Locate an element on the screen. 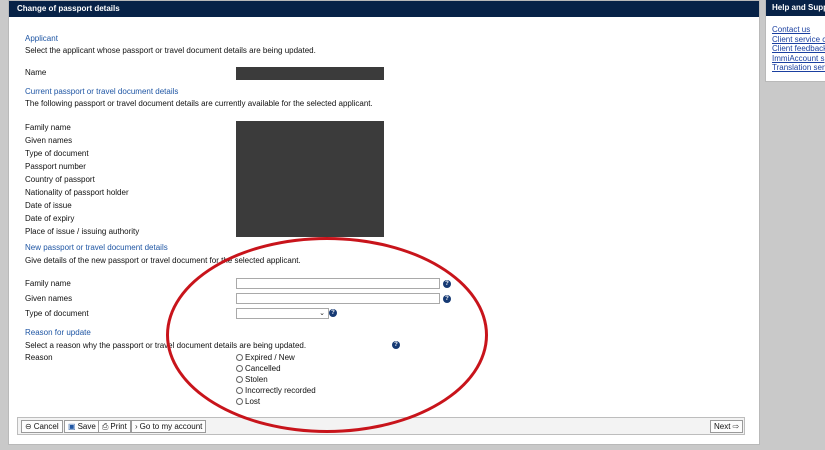 The width and height of the screenshot is (825, 450). reason-option-stolen: Stolen is located at coordinates (252, 379).